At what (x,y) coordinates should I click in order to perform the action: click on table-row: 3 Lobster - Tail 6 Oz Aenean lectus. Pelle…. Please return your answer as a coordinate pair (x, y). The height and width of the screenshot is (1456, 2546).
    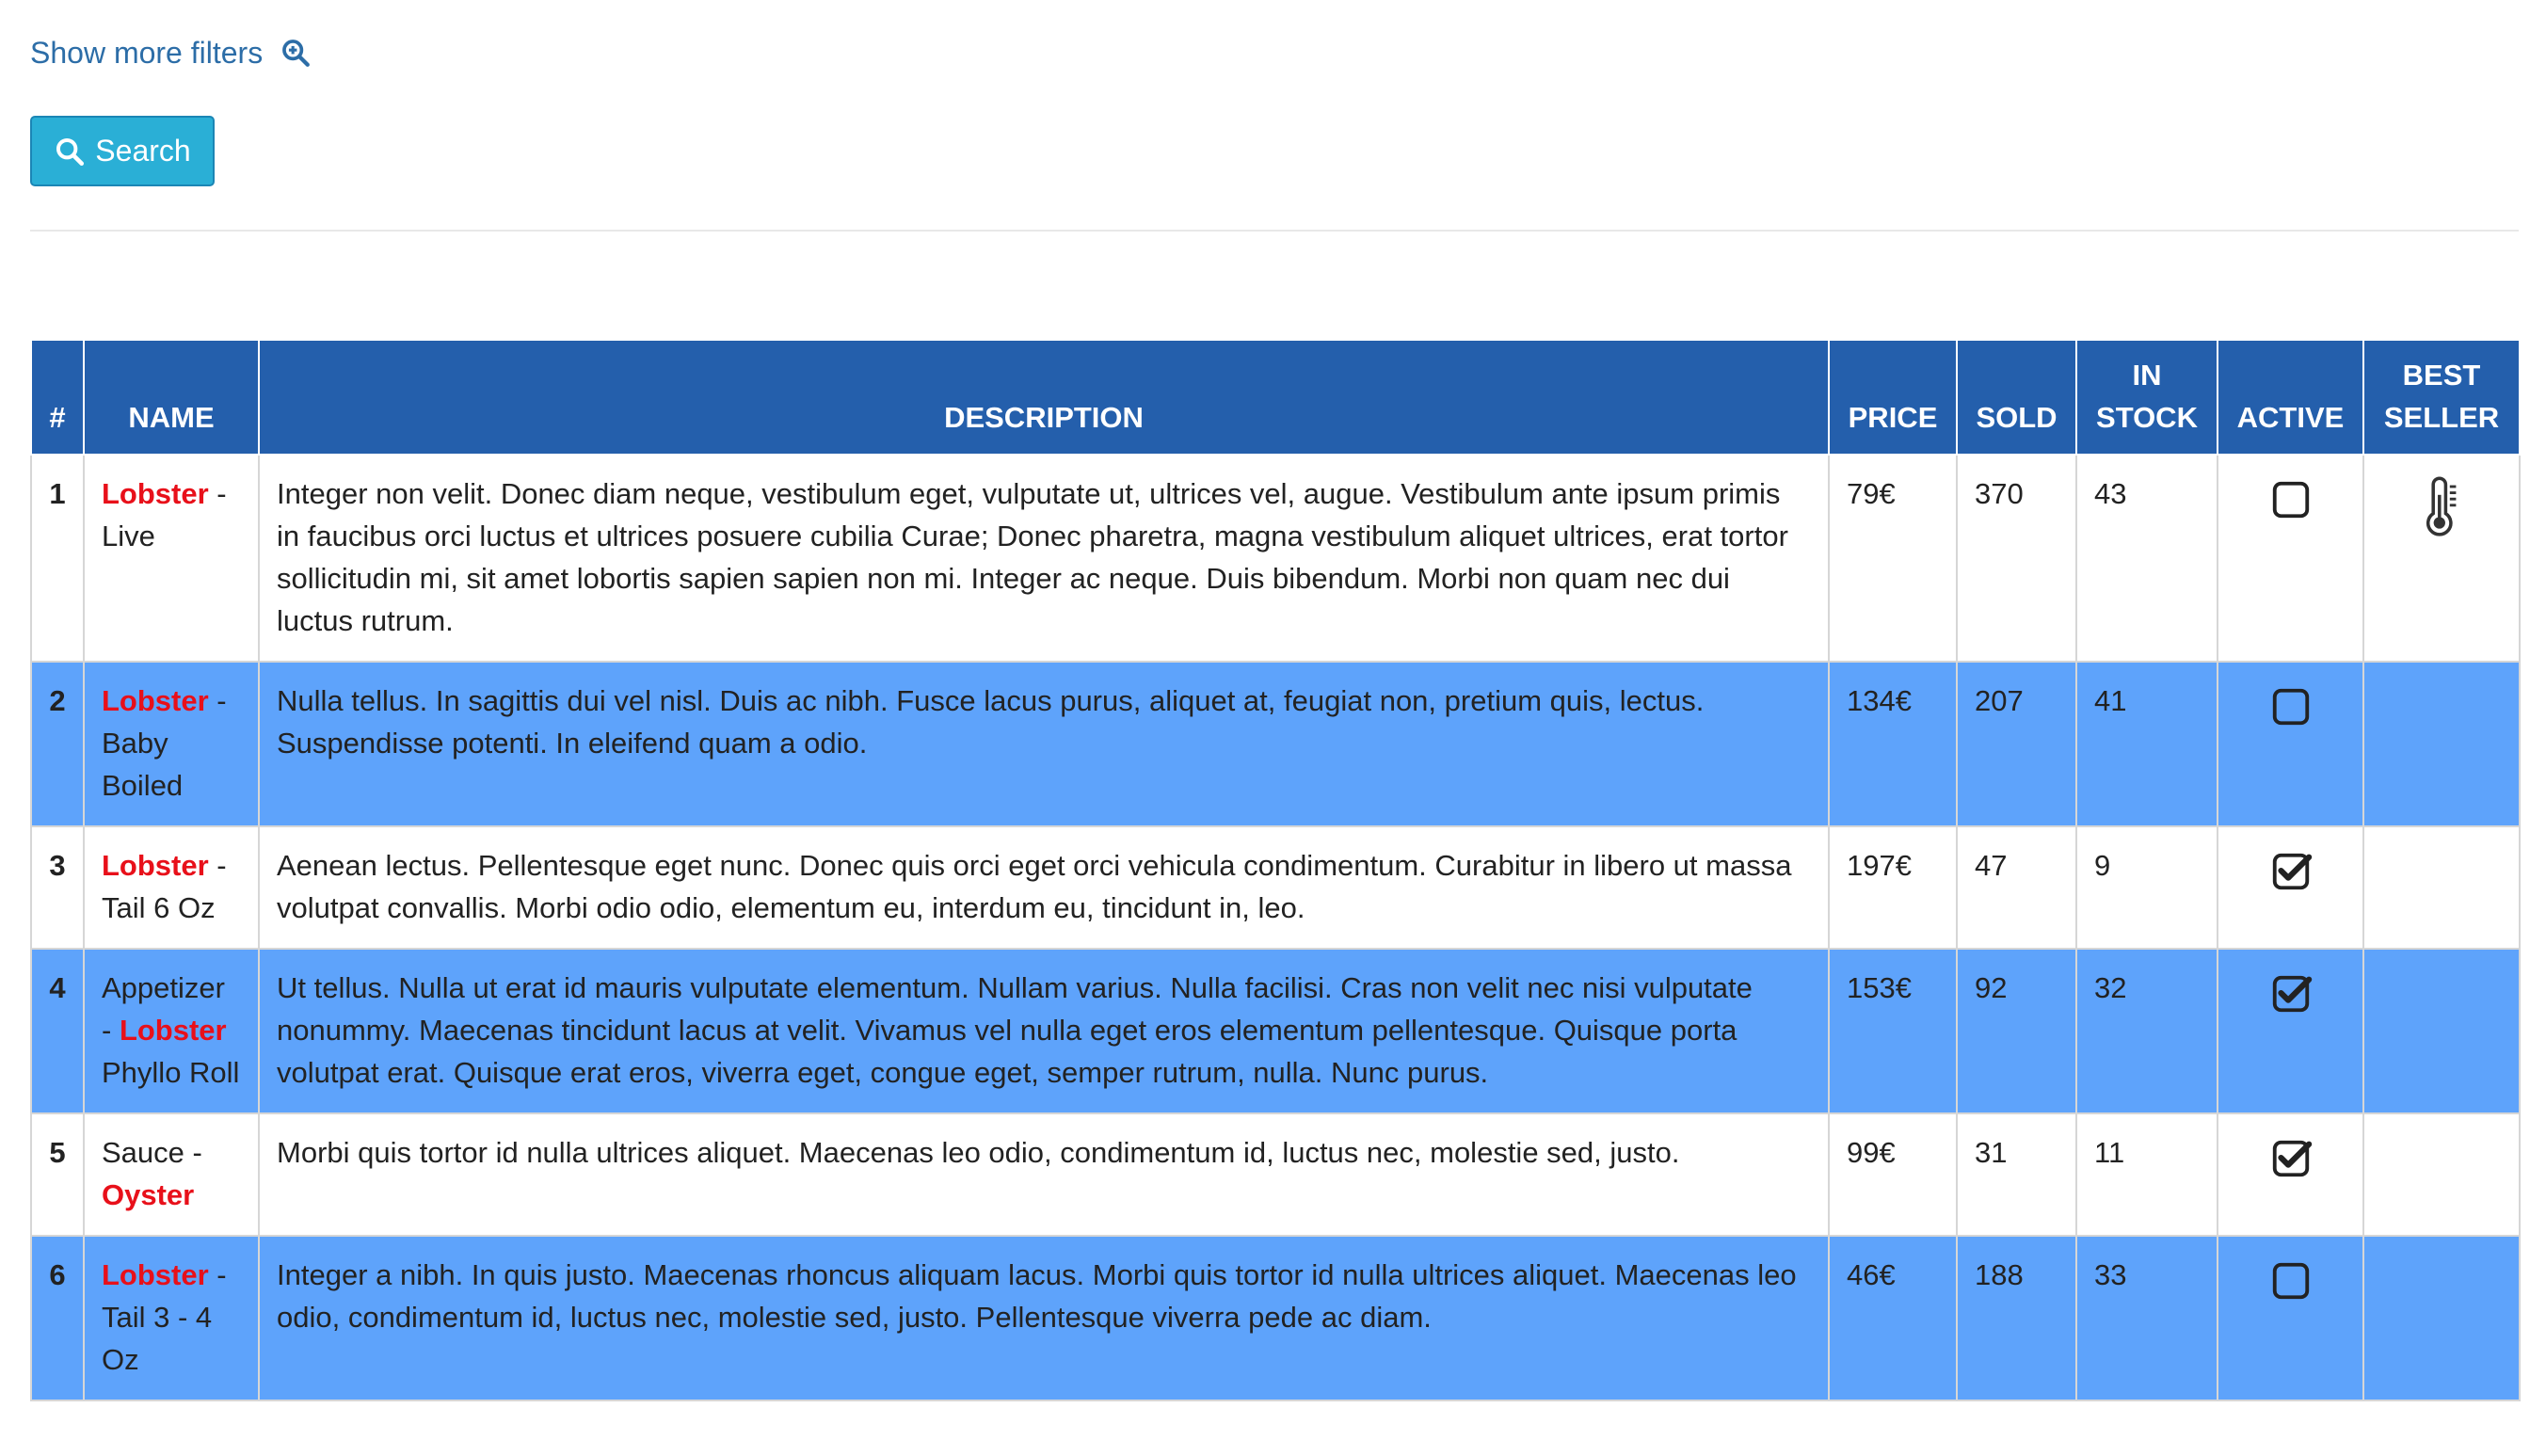
    Looking at the image, I should click on (1275, 887).